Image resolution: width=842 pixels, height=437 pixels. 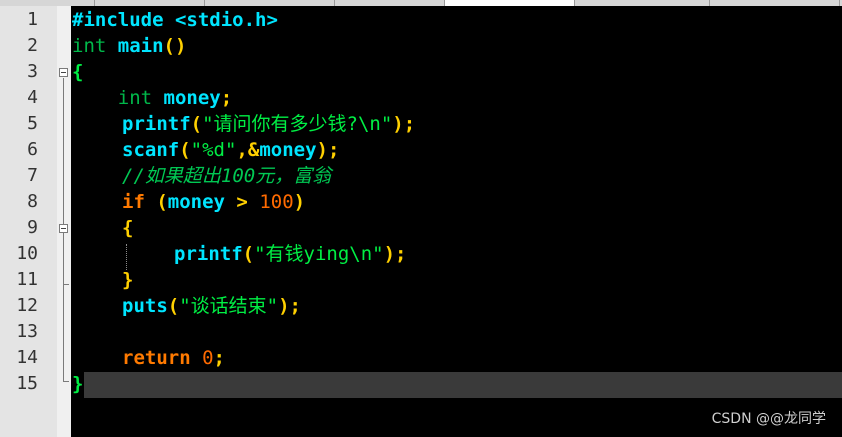 I want to click on string-literal: "请问你有多少钱?\n", so click(x=297, y=124).